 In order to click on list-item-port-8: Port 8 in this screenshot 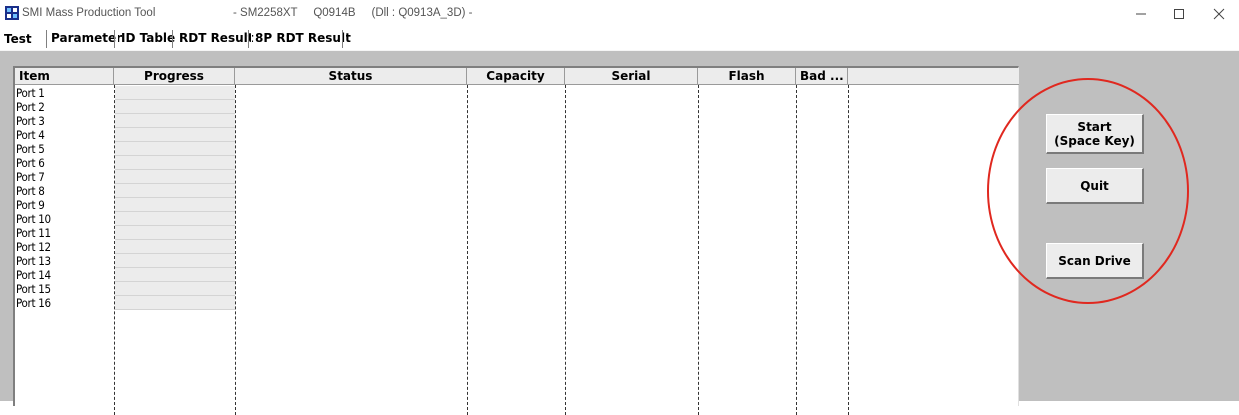, I will do `click(30, 191)`.